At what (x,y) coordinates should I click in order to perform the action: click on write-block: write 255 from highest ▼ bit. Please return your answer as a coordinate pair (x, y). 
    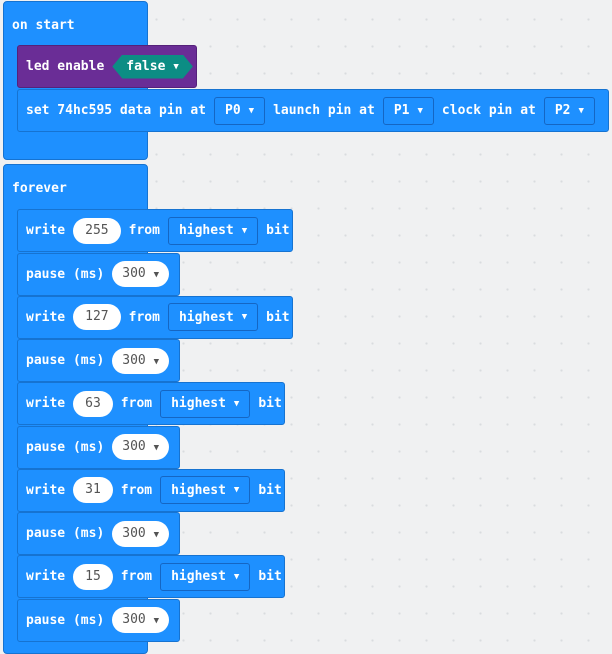
    Looking at the image, I should click on (155, 230).